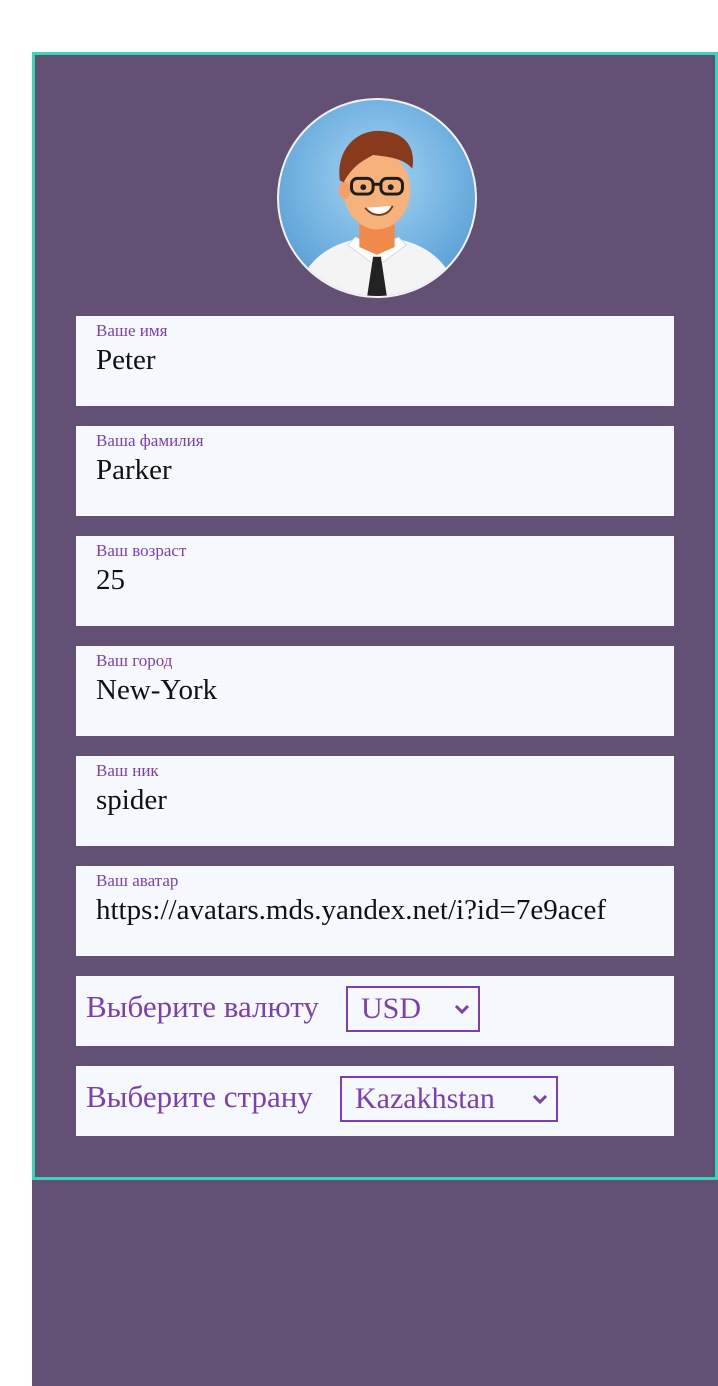 Image resolution: width=718 pixels, height=1386 pixels. I want to click on country-row: Выберите страну Kazakhstan, so click(375, 1101).